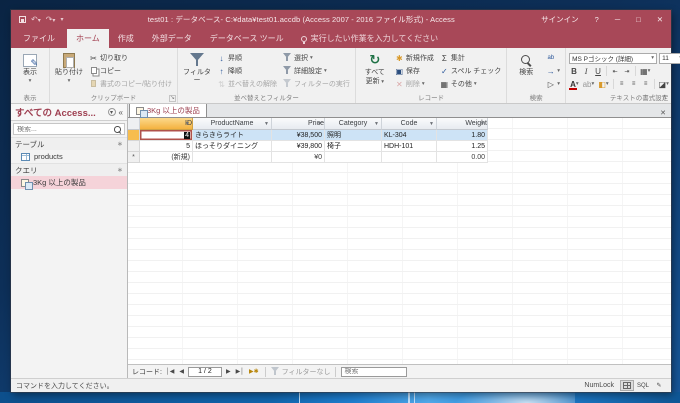 This screenshot has width=680, height=403. I want to click on sidebar-item-products: products, so click(69, 156).